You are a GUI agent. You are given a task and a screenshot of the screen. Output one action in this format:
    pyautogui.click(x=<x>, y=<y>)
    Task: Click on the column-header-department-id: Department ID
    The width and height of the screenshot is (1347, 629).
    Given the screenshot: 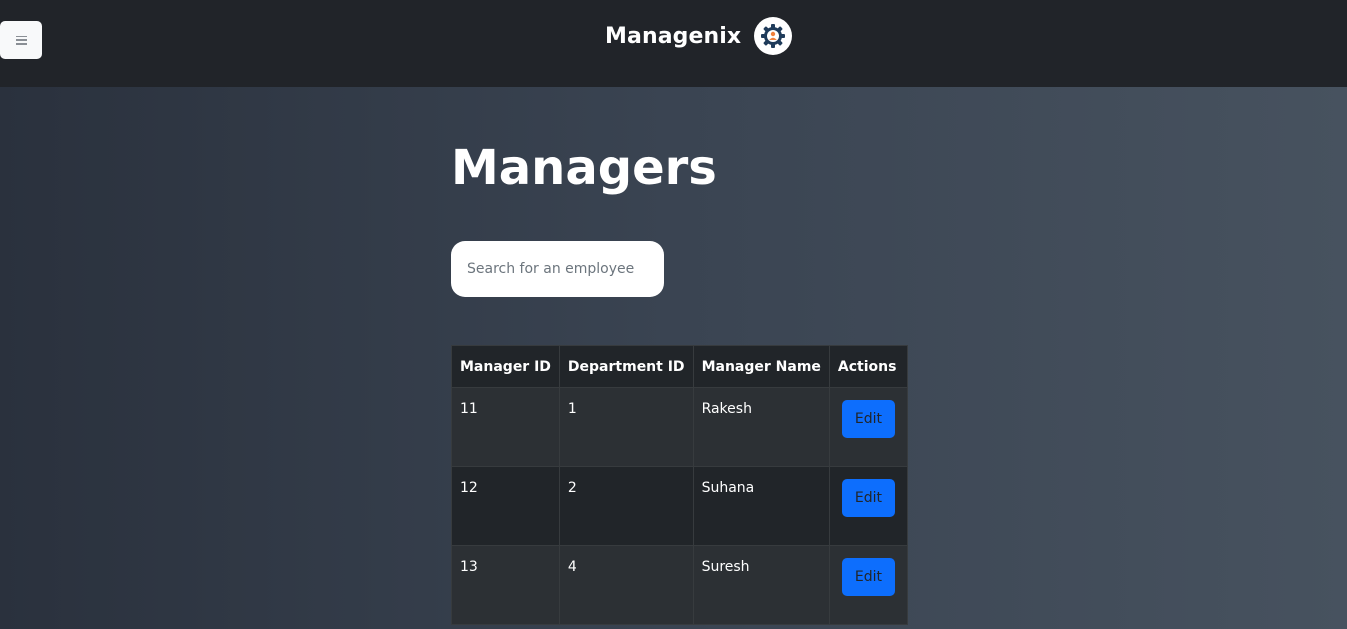 What is the action you would take?
    pyautogui.click(x=626, y=366)
    